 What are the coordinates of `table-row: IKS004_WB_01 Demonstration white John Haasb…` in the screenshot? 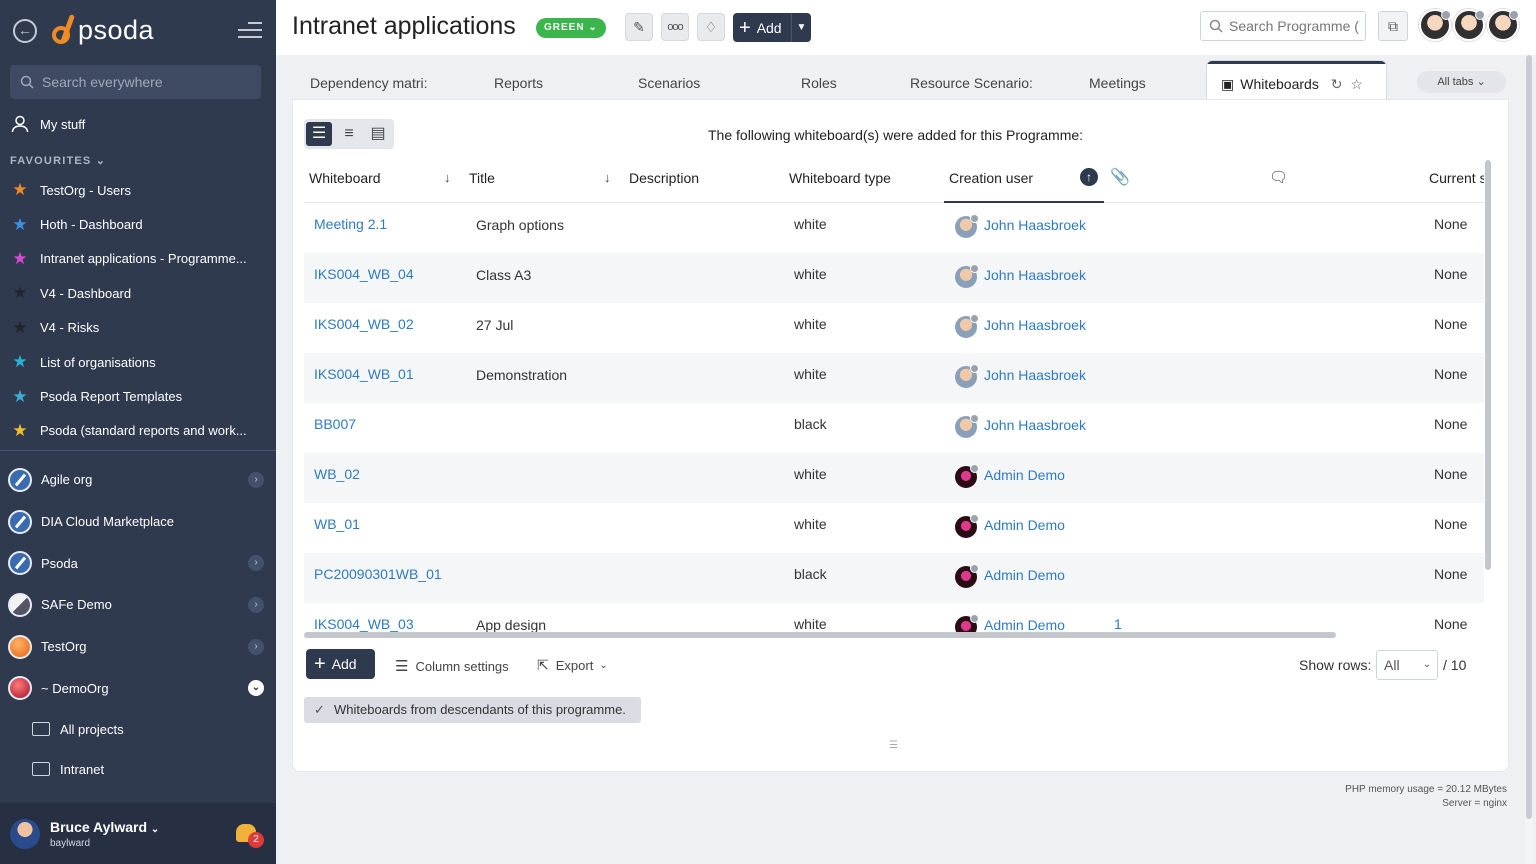 It's located at (894, 378).